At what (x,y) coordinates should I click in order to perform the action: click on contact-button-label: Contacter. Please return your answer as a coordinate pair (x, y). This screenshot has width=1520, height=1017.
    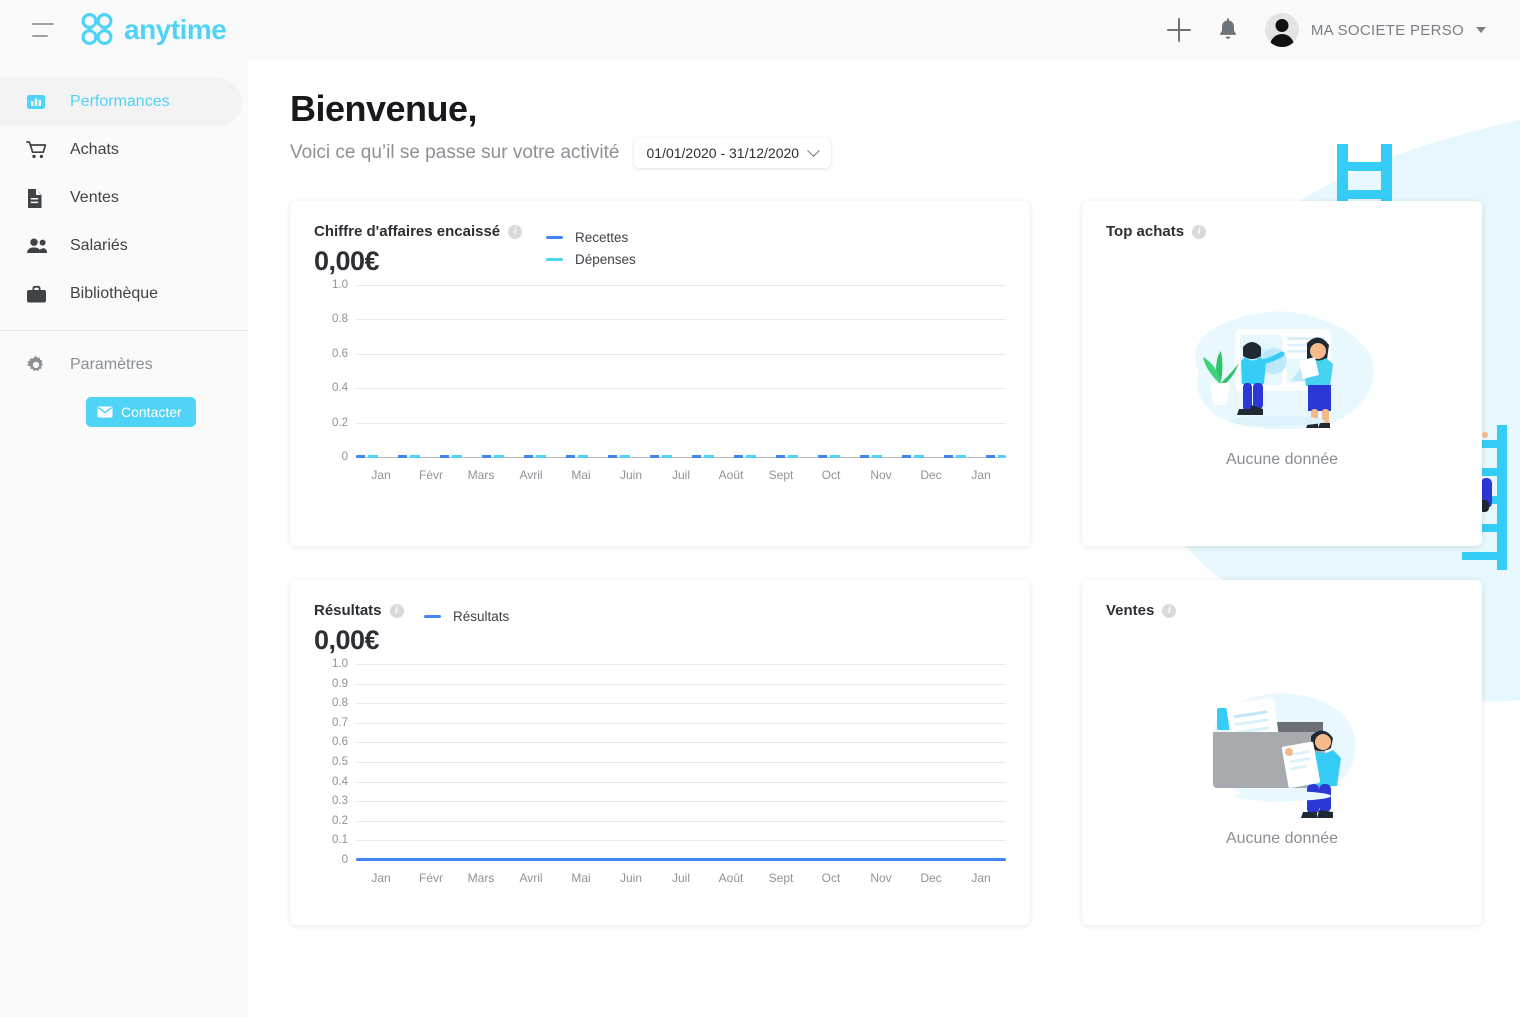
    Looking at the image, I should click on (151, 412).